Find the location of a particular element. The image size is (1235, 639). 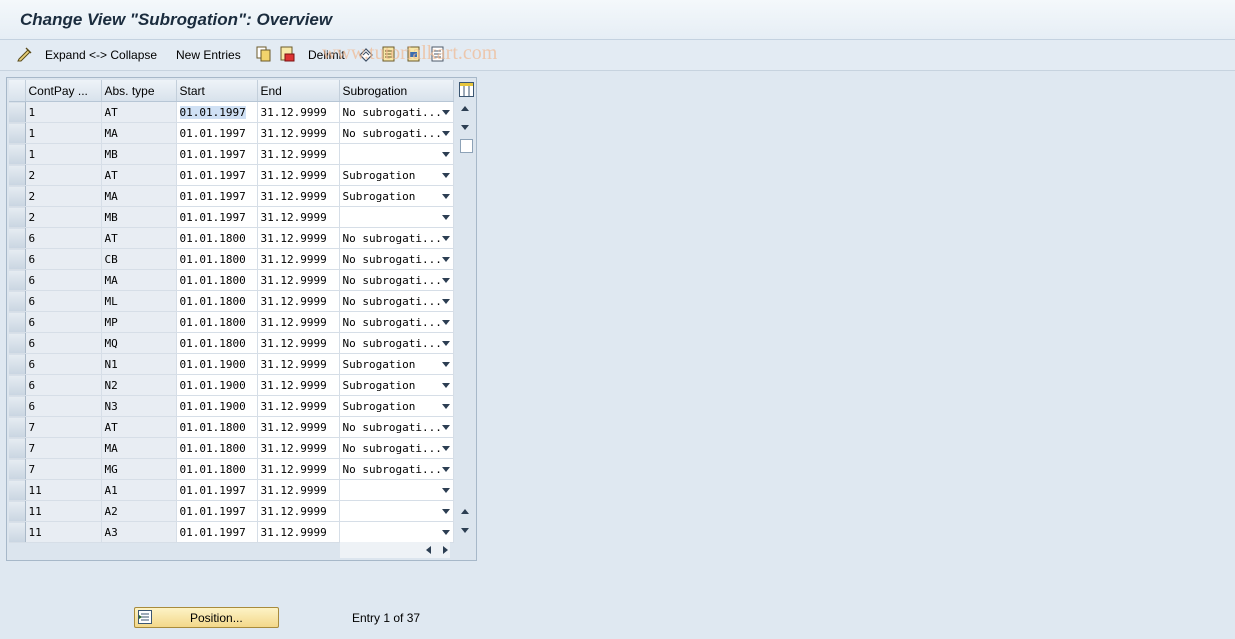

scroll-thumb is located at coordinates (466, 146).